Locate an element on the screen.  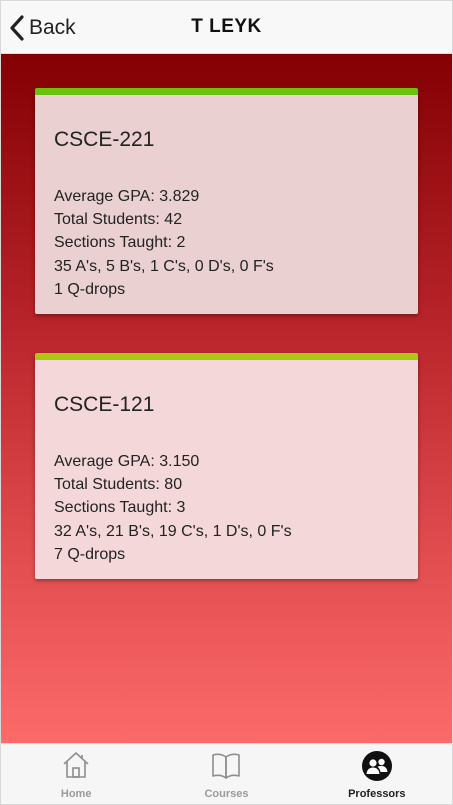
grade-distribution: 32 A's, 21 B's, 19 C's, 1 D's, 0 F's is located at coordinates (173, 531).